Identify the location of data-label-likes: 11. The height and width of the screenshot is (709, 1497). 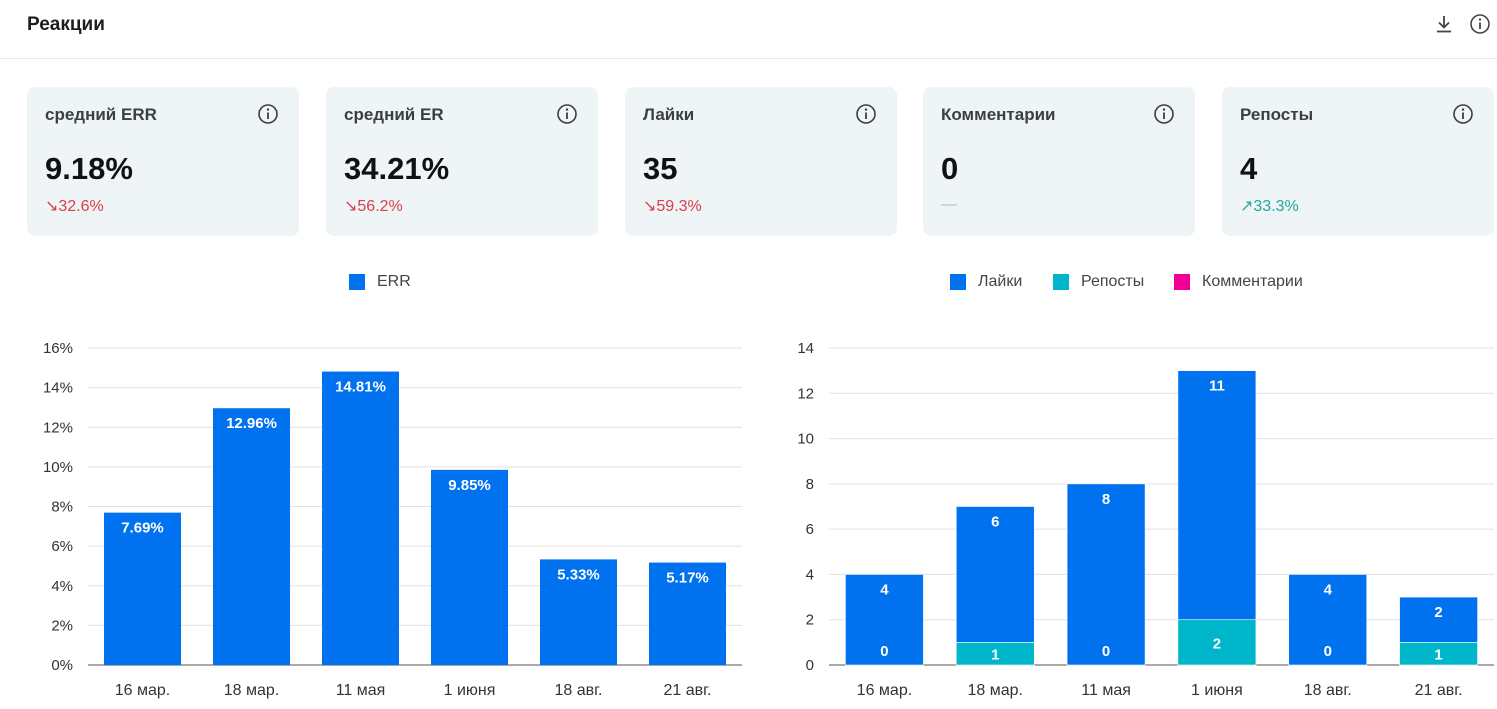
(1217, 386).